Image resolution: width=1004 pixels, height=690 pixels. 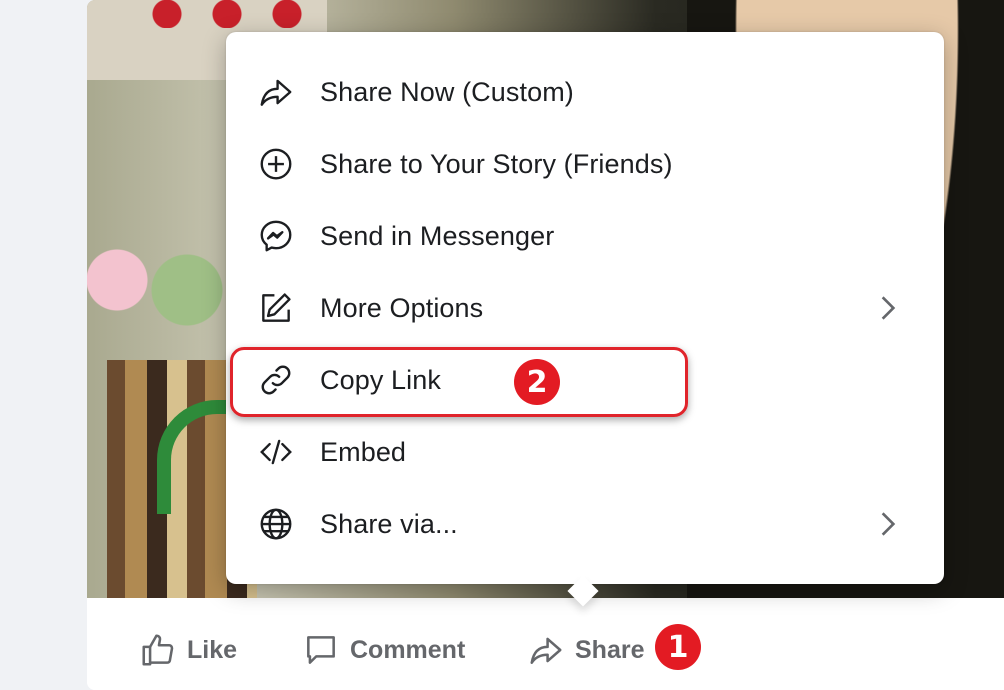 What do you see at coordinates (496, 163) in the screenshot?
I see `menu-item-label: Share to Your Story (Friends)` at bounding box center [496, 163].